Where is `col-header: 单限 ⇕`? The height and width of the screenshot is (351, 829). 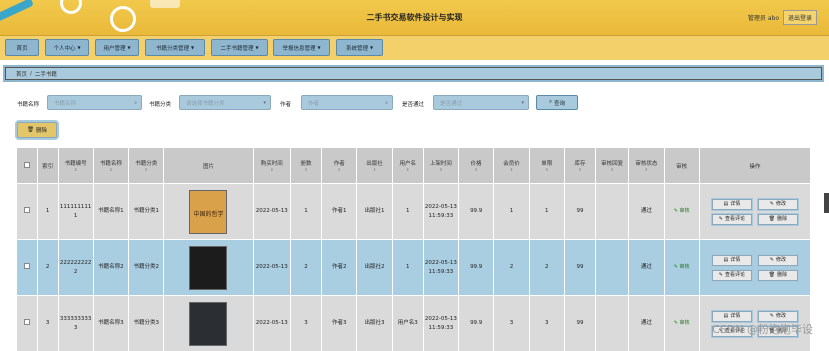 col-header: 单限 ⇕ is located at coordinates (546, 165).